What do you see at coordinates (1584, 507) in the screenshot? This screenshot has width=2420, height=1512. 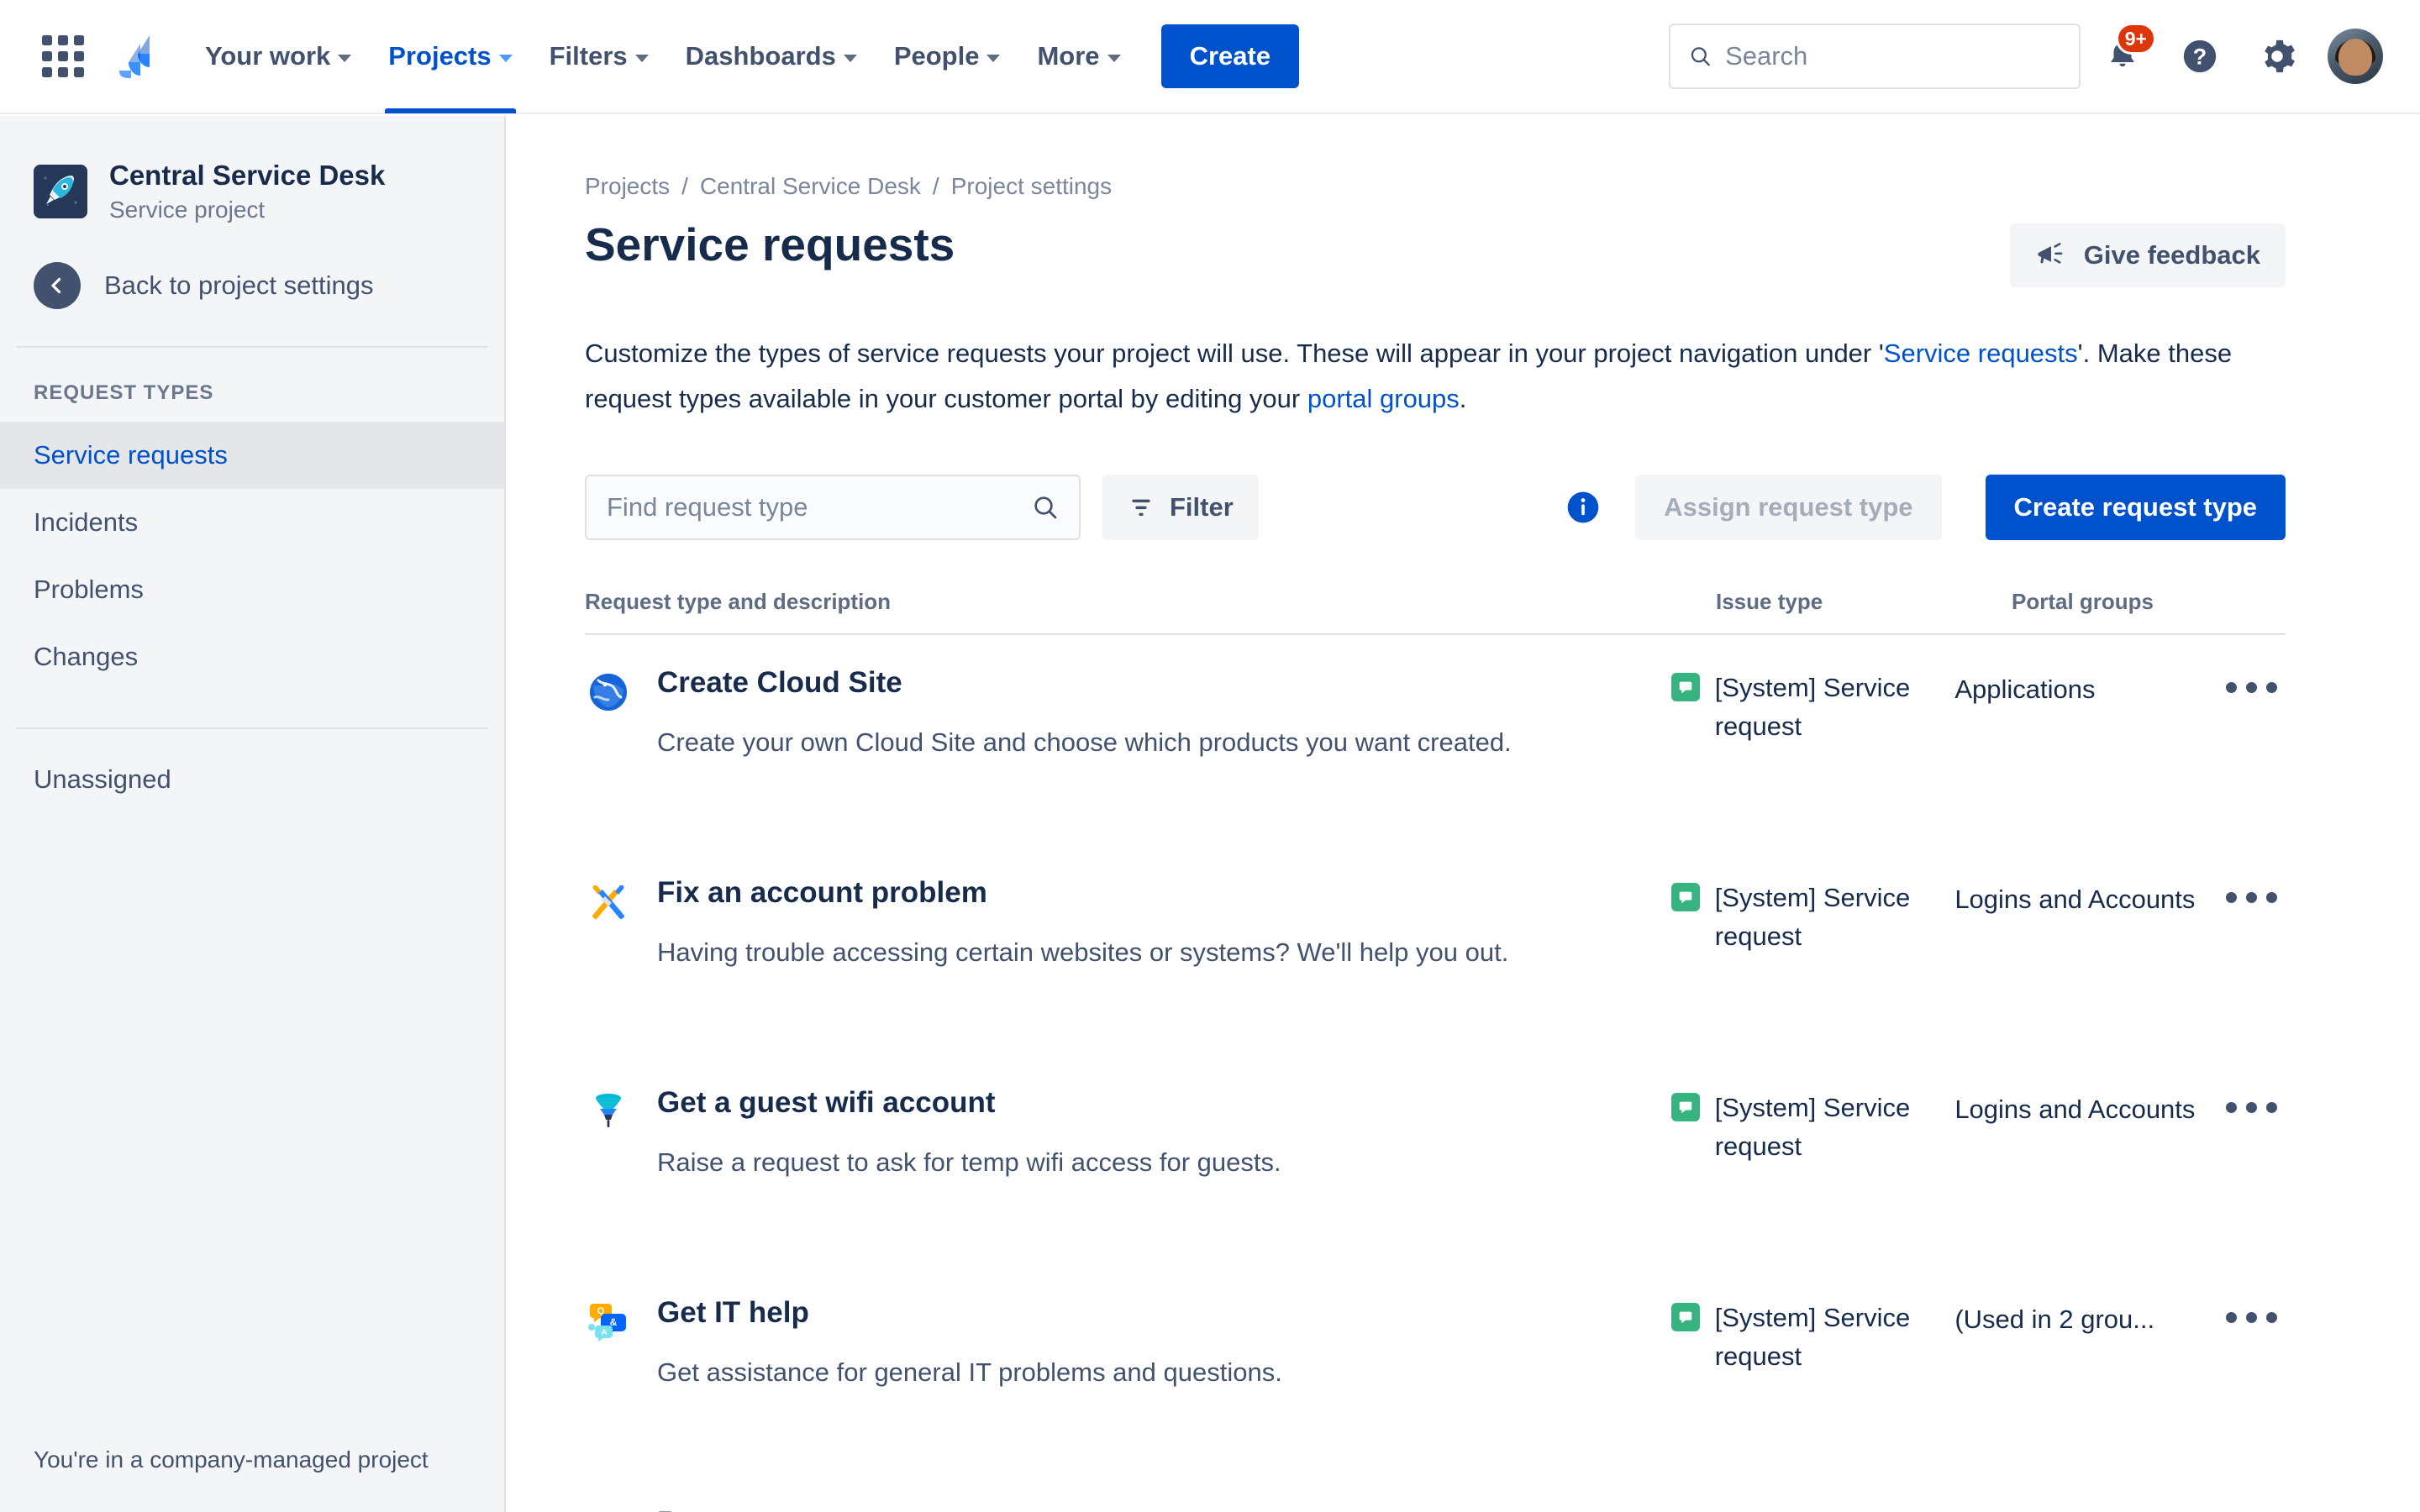 I see `info-icon` at bounding box center [1584, 507].